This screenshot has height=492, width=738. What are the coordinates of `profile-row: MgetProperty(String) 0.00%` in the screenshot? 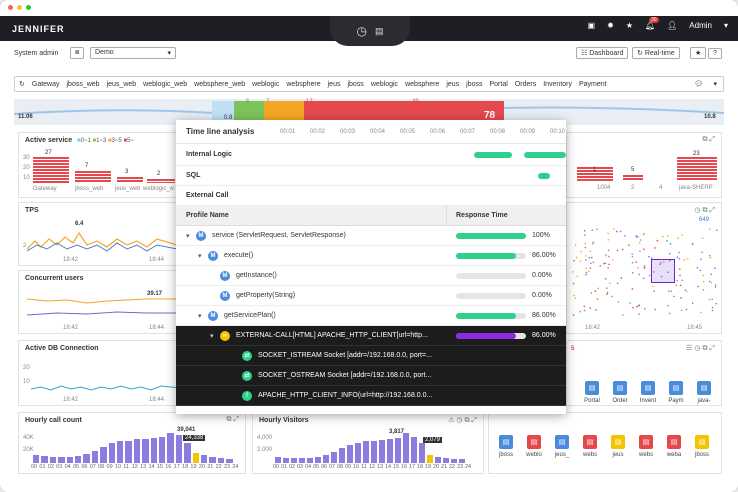 It's located at (371, 296).